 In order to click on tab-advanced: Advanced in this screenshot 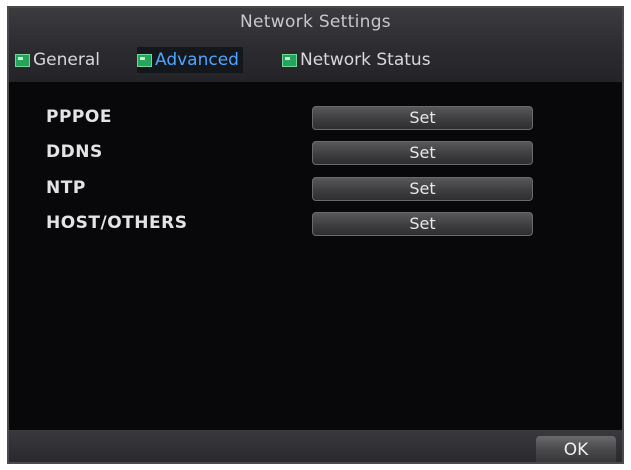, I will do `click(190, 60)`.